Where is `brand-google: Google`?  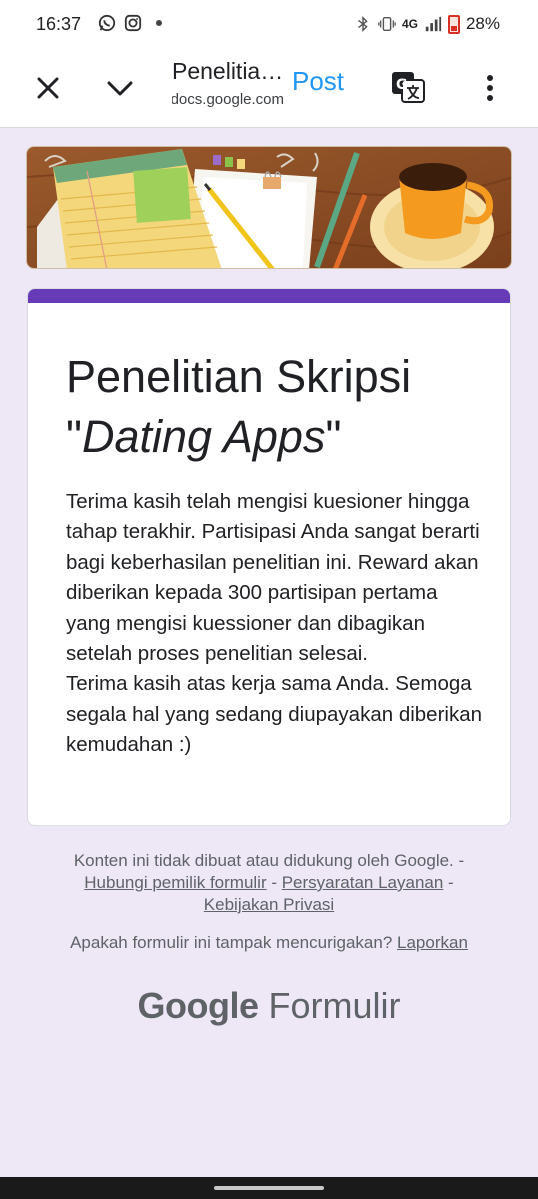 brand-google: Google is located at coordinates (198, 1005).